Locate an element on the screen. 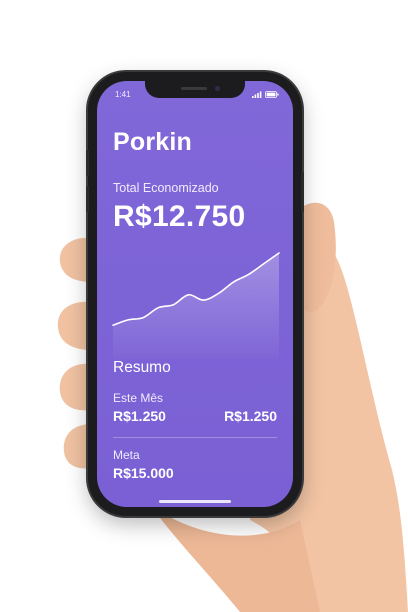 This screenshot has width=408, height=612. summary-divider is located at coordinates (195, 437).